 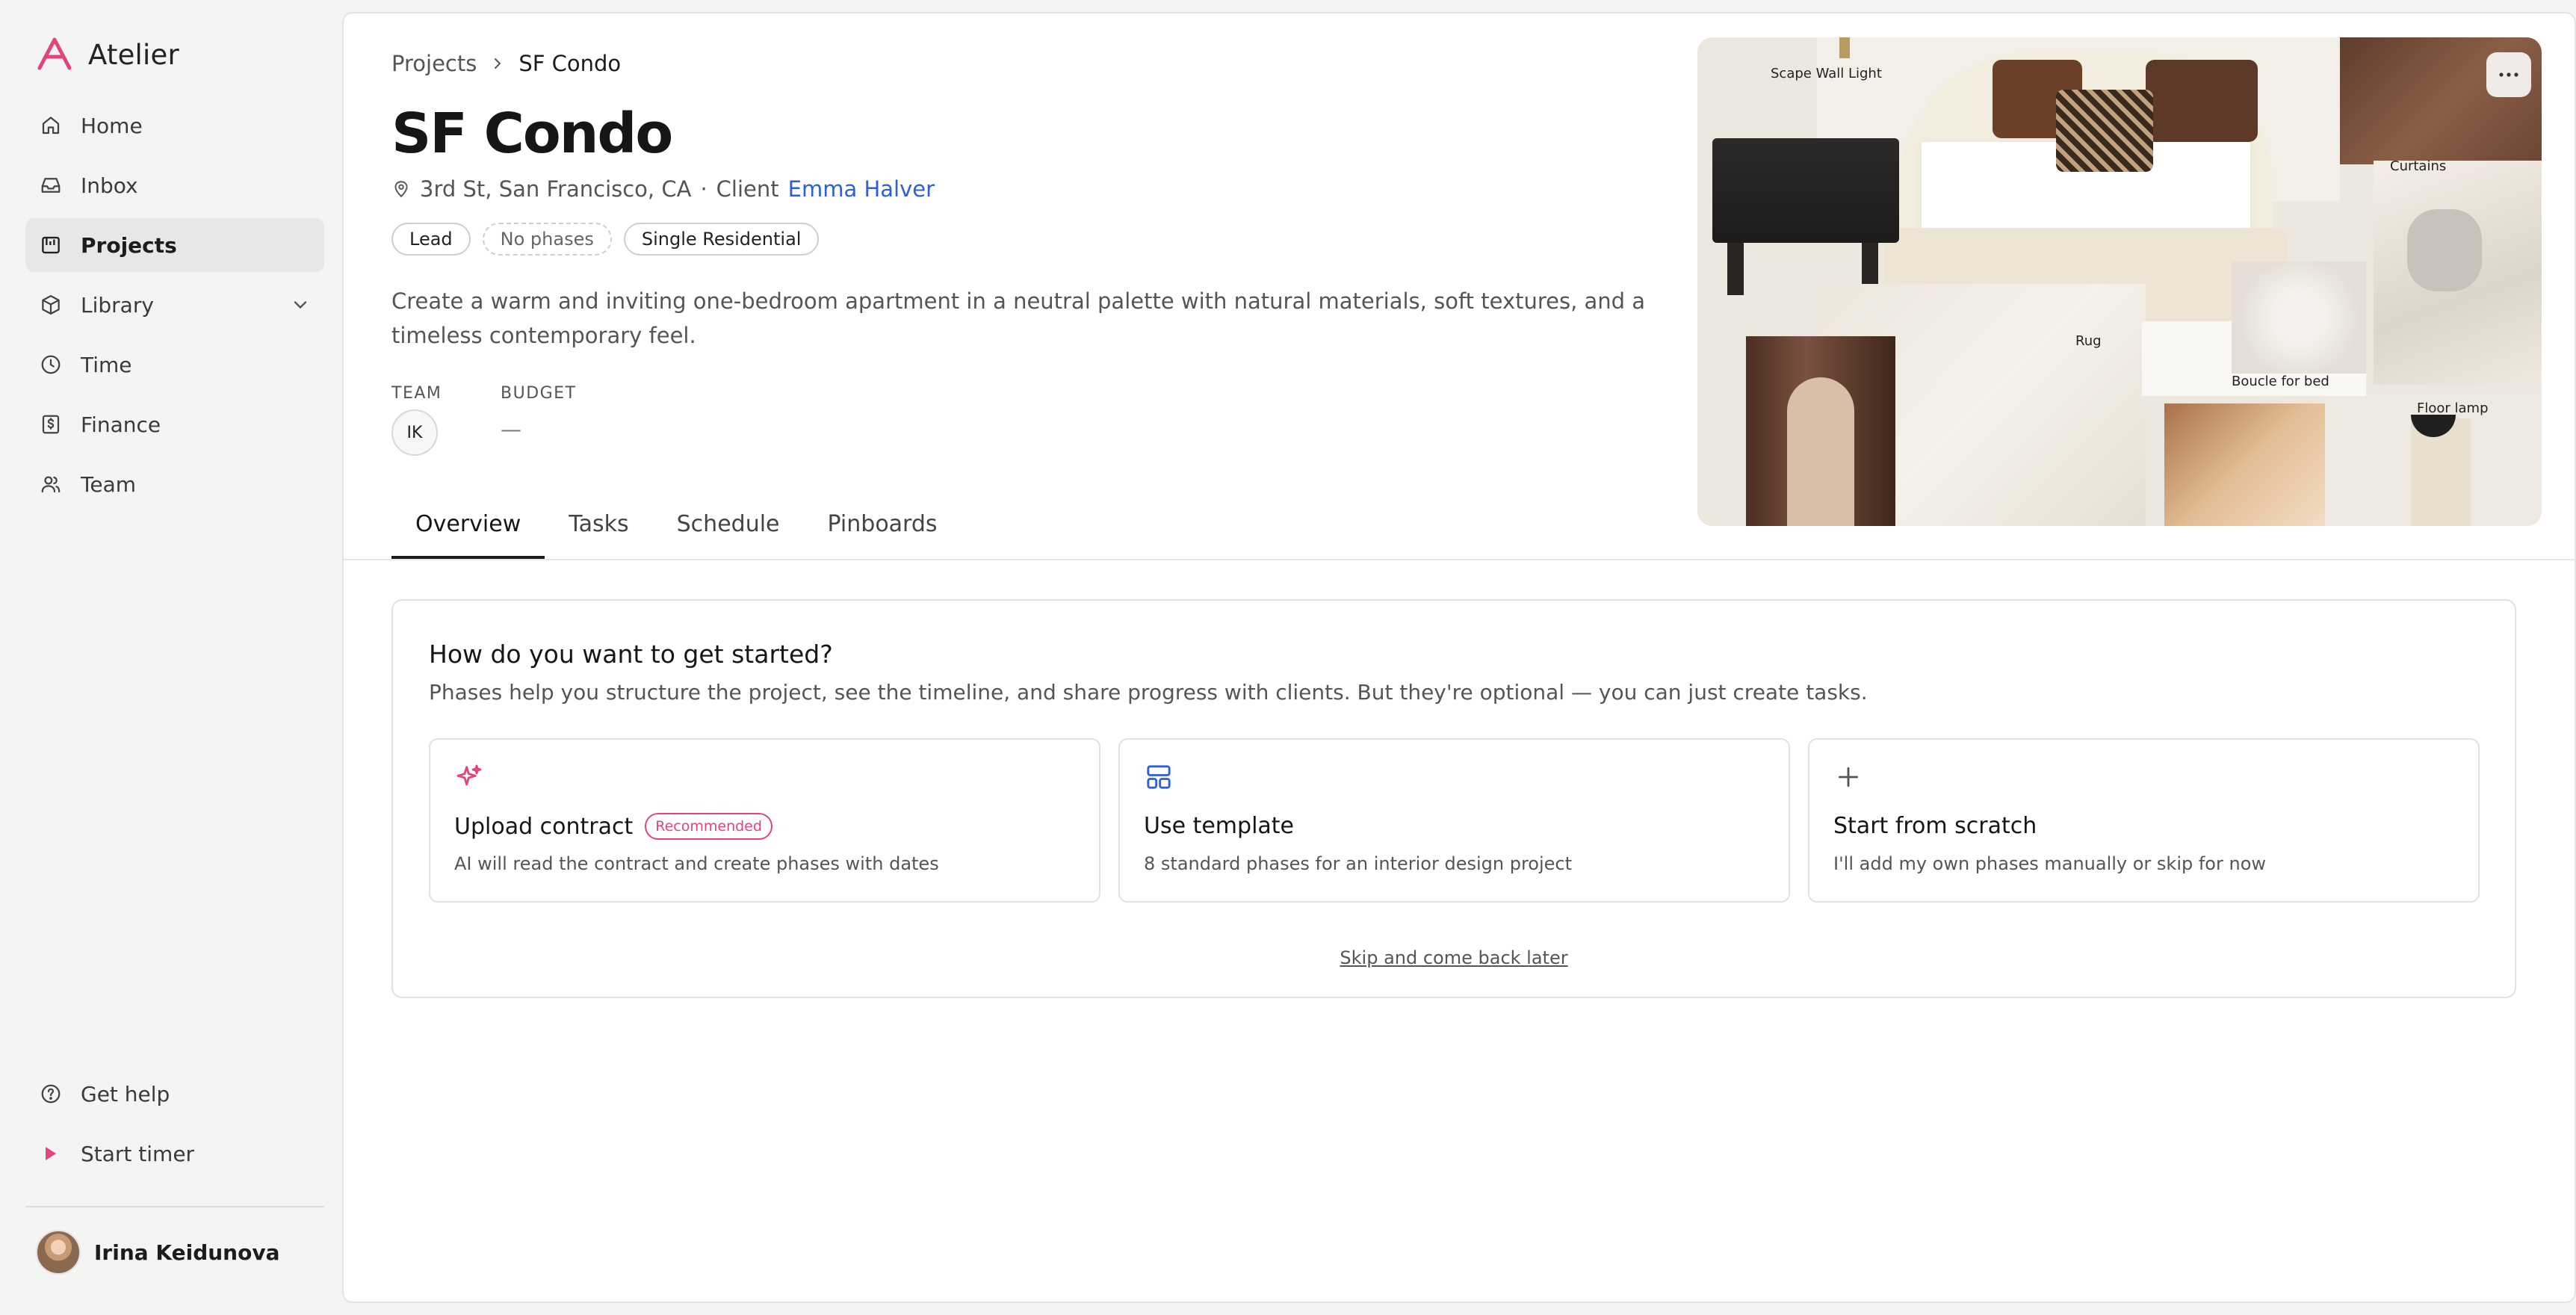 I want to click on project-tabs: Overview Tasks Schedule Pinboards, so click(x=676, y=524).